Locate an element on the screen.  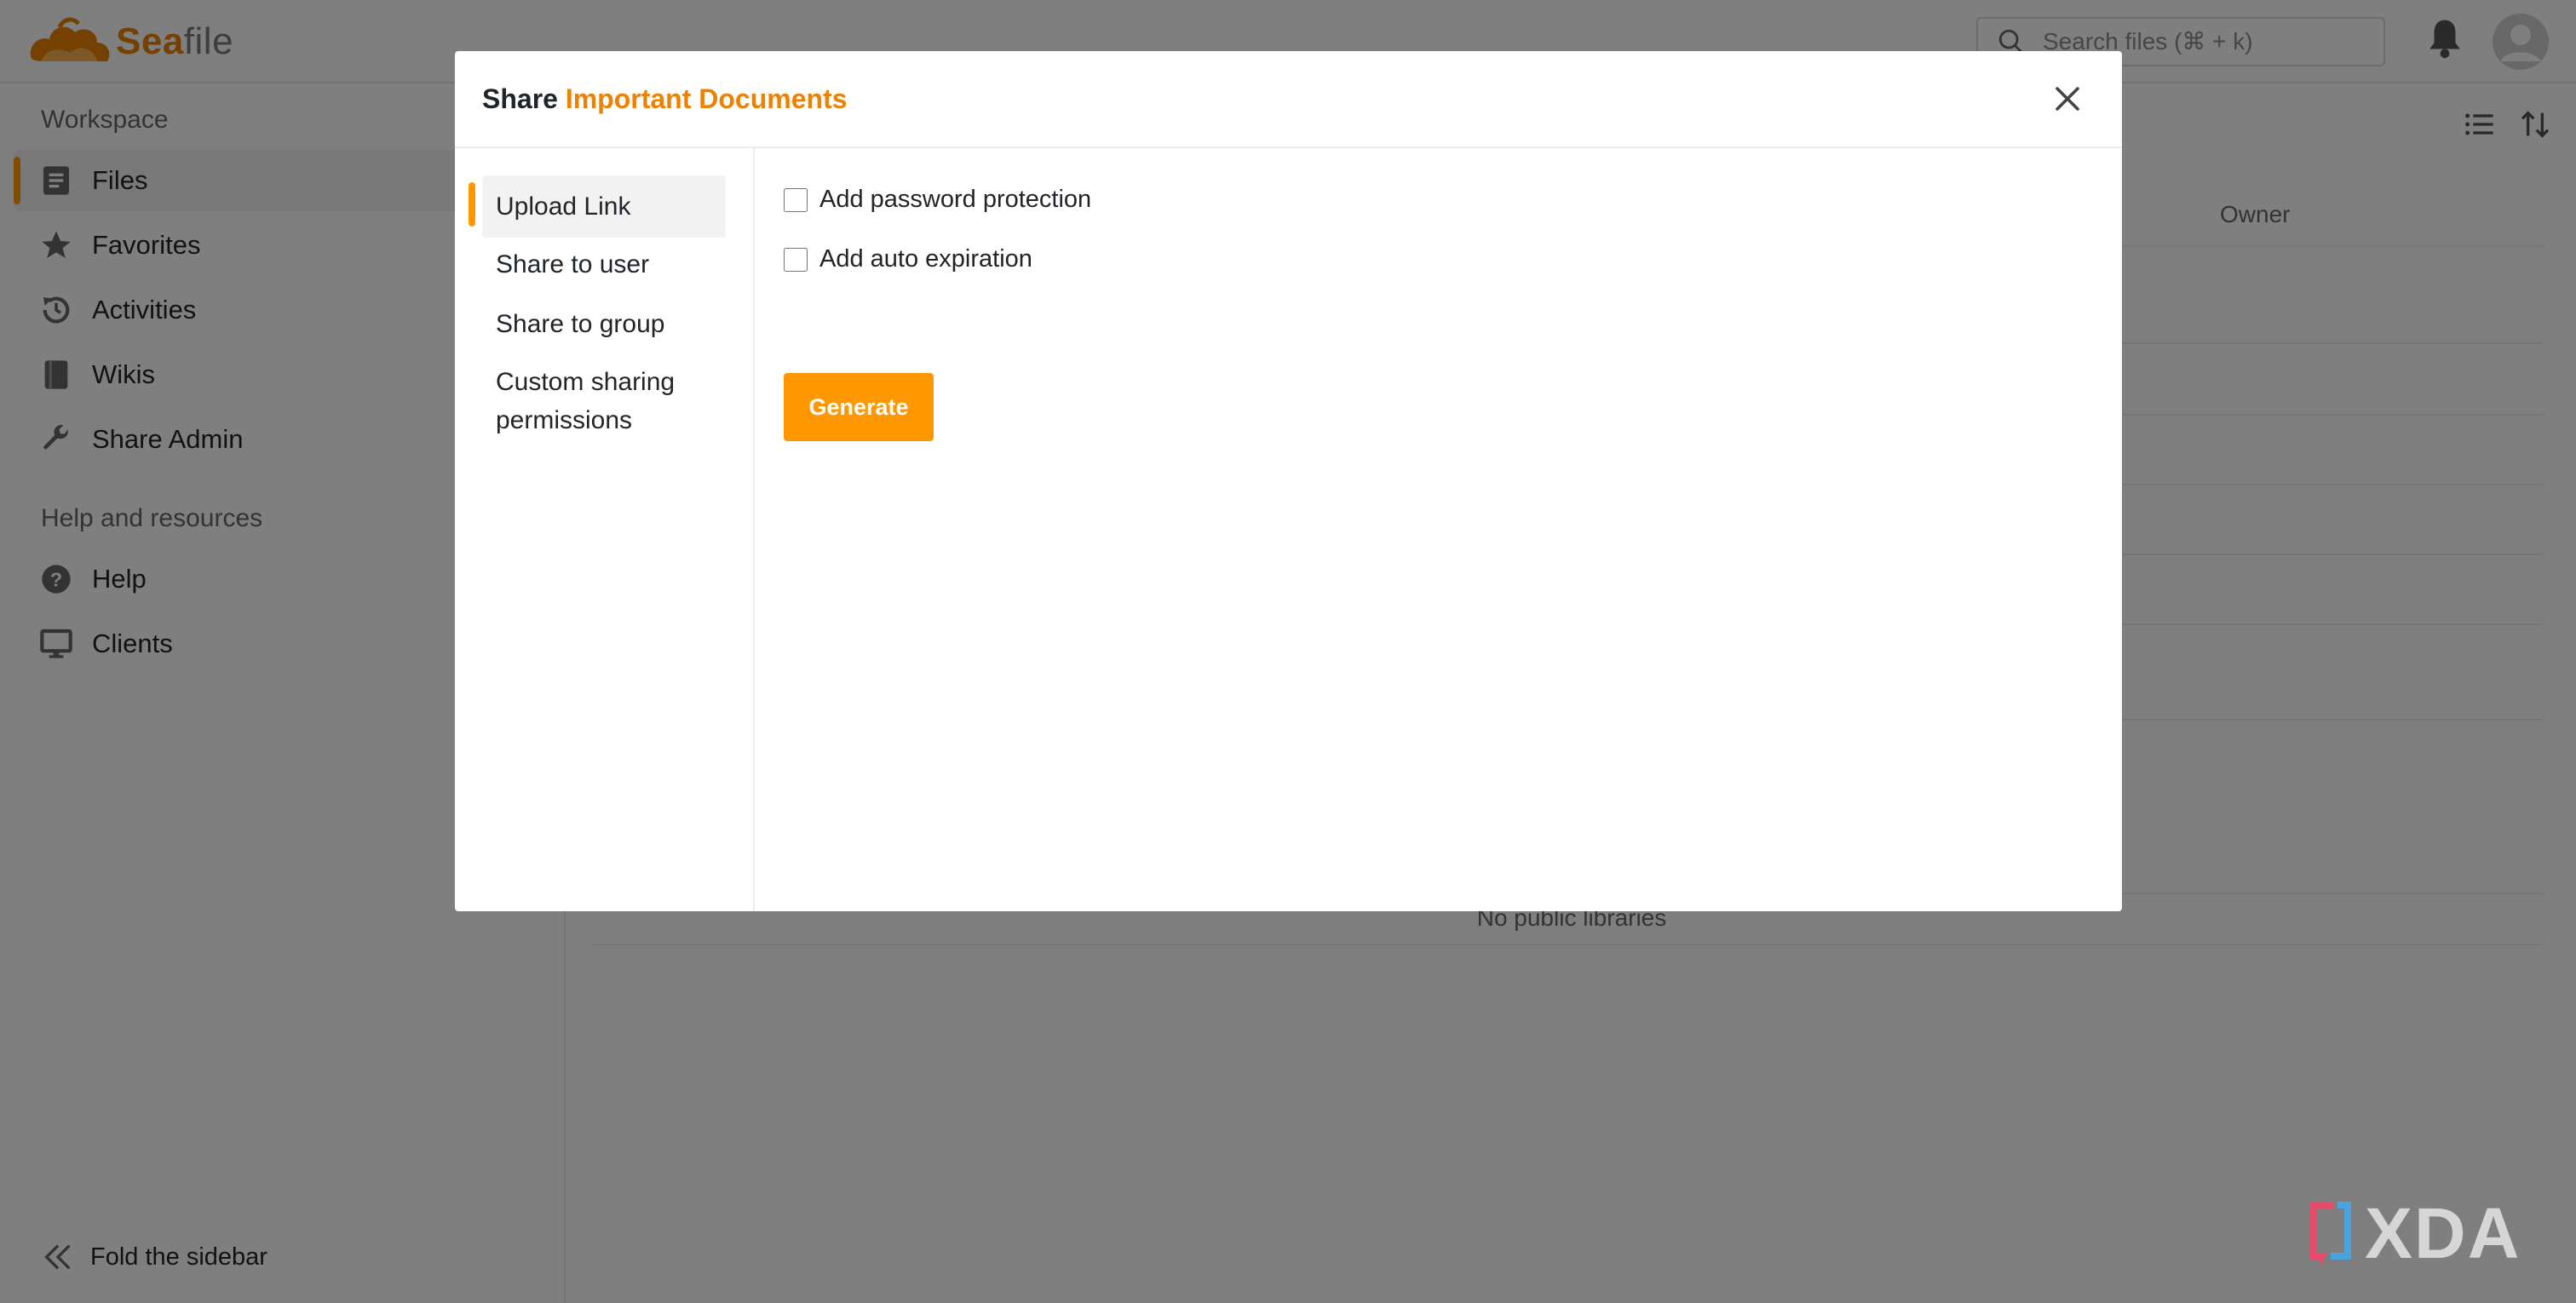
dialog-title-item: Important Documents is located at coordinates (707, 99).